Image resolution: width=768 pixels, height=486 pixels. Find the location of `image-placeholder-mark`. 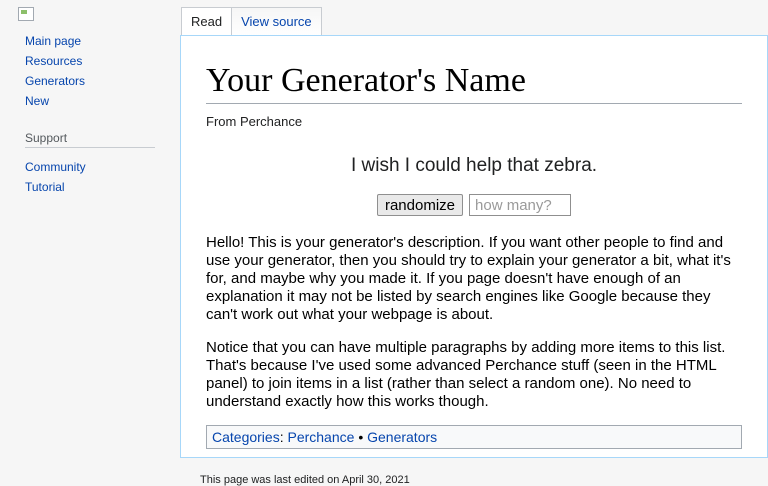

image-placeholder-mark is located at coordinates (24, 12).